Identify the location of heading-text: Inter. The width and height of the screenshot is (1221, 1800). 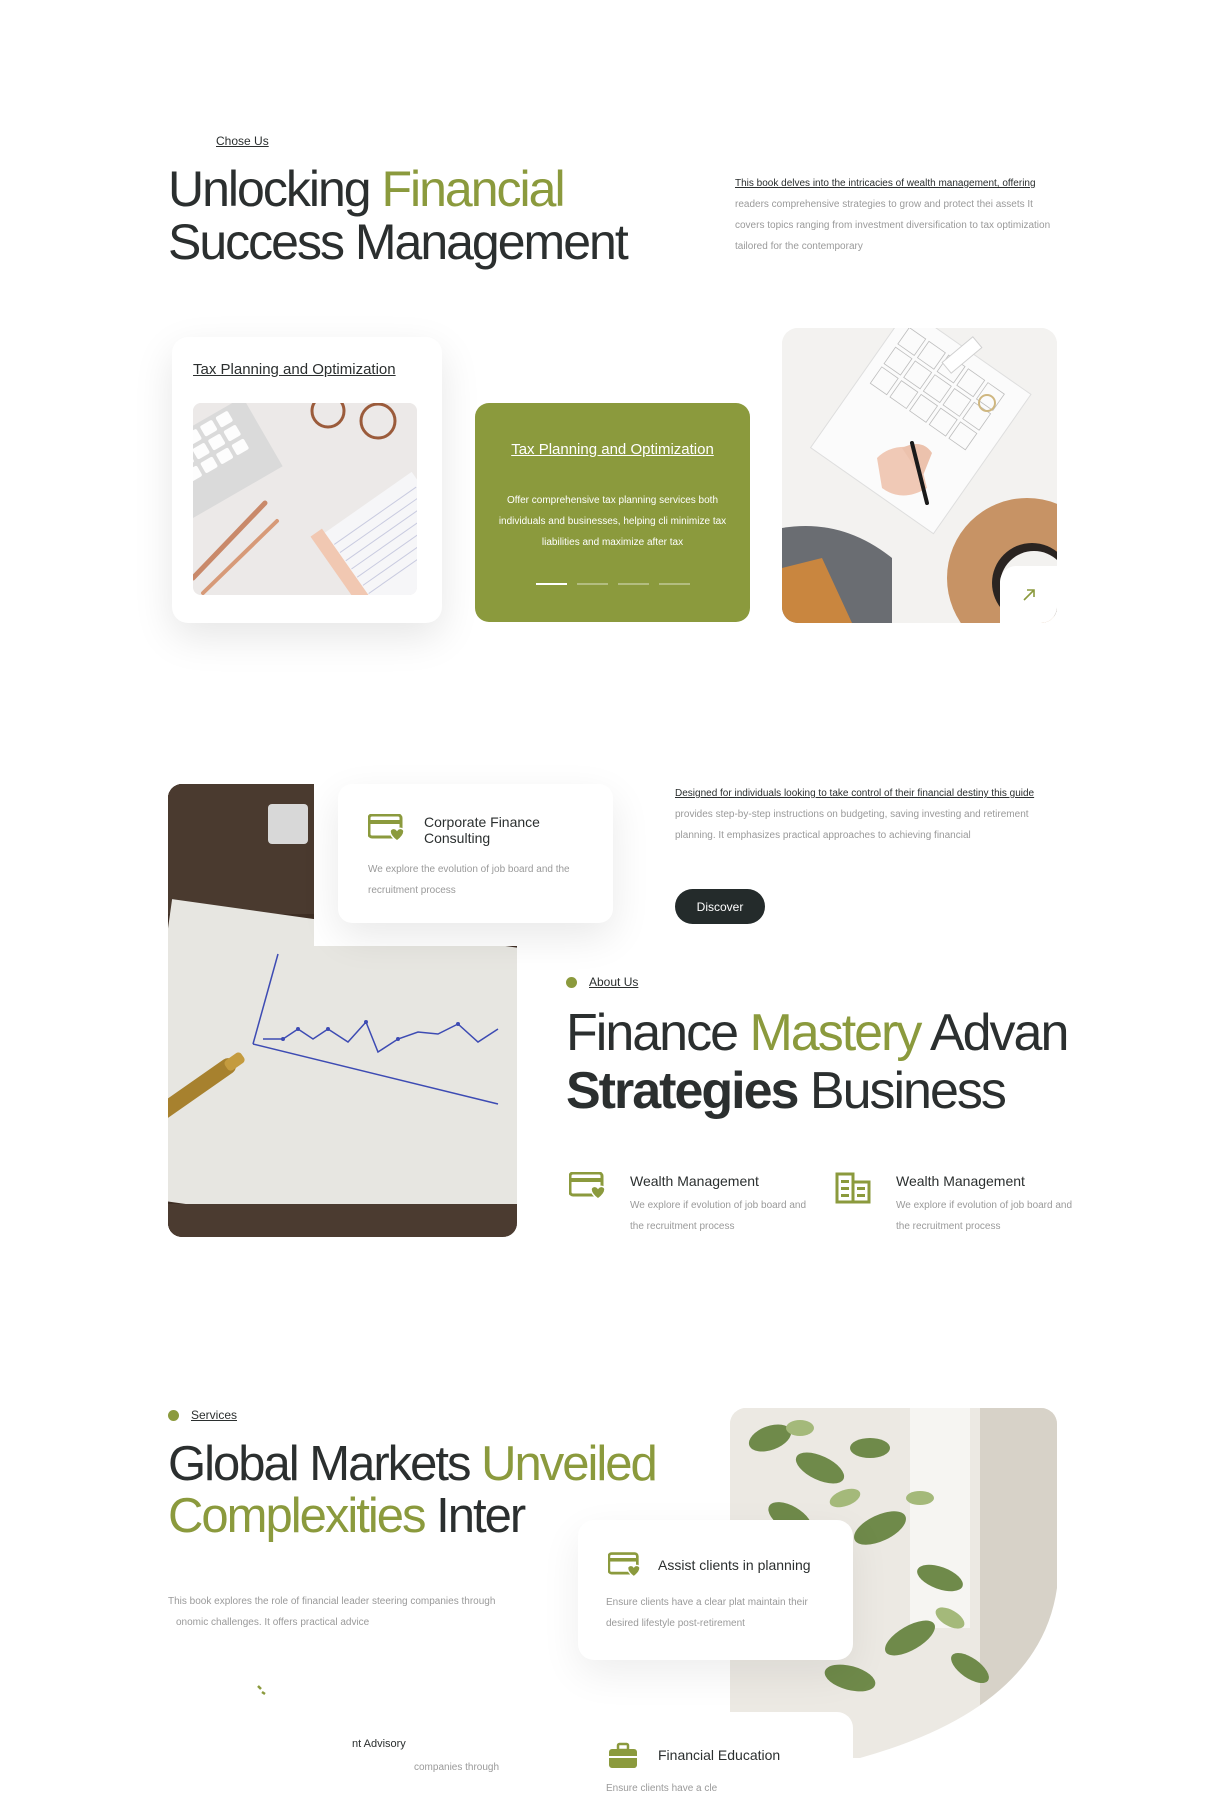
(475, 1516).